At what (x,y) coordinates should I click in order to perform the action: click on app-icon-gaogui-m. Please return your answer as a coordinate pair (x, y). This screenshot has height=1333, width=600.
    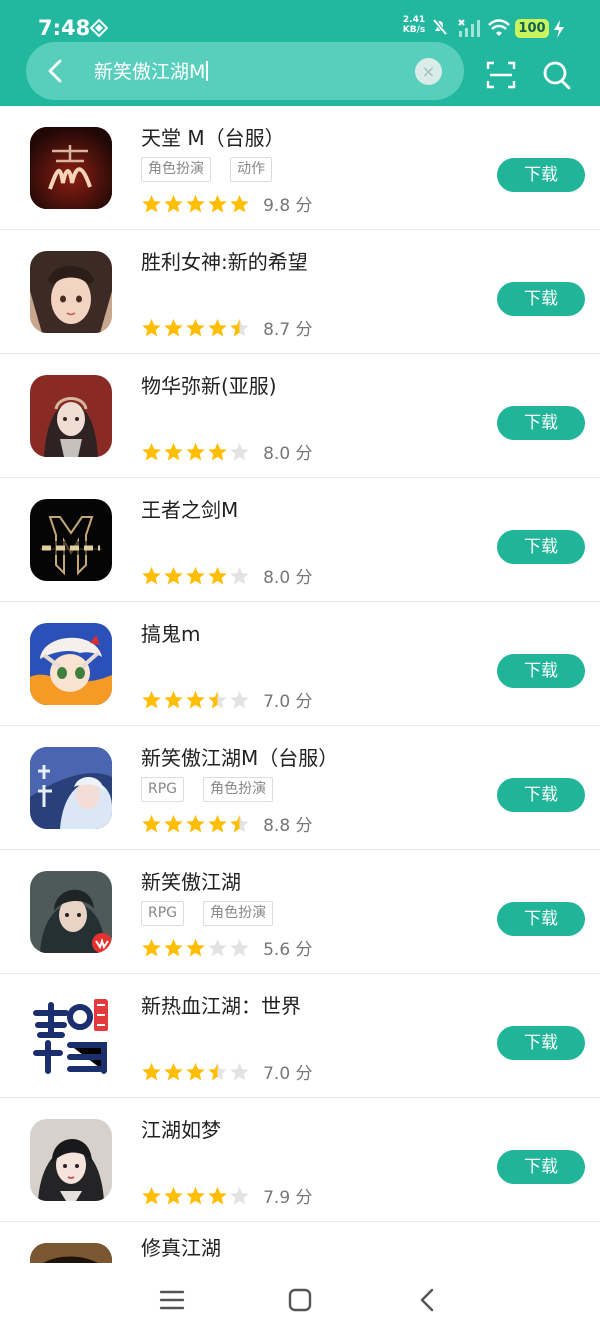
    Looking at the image, I should click on (71, 664).